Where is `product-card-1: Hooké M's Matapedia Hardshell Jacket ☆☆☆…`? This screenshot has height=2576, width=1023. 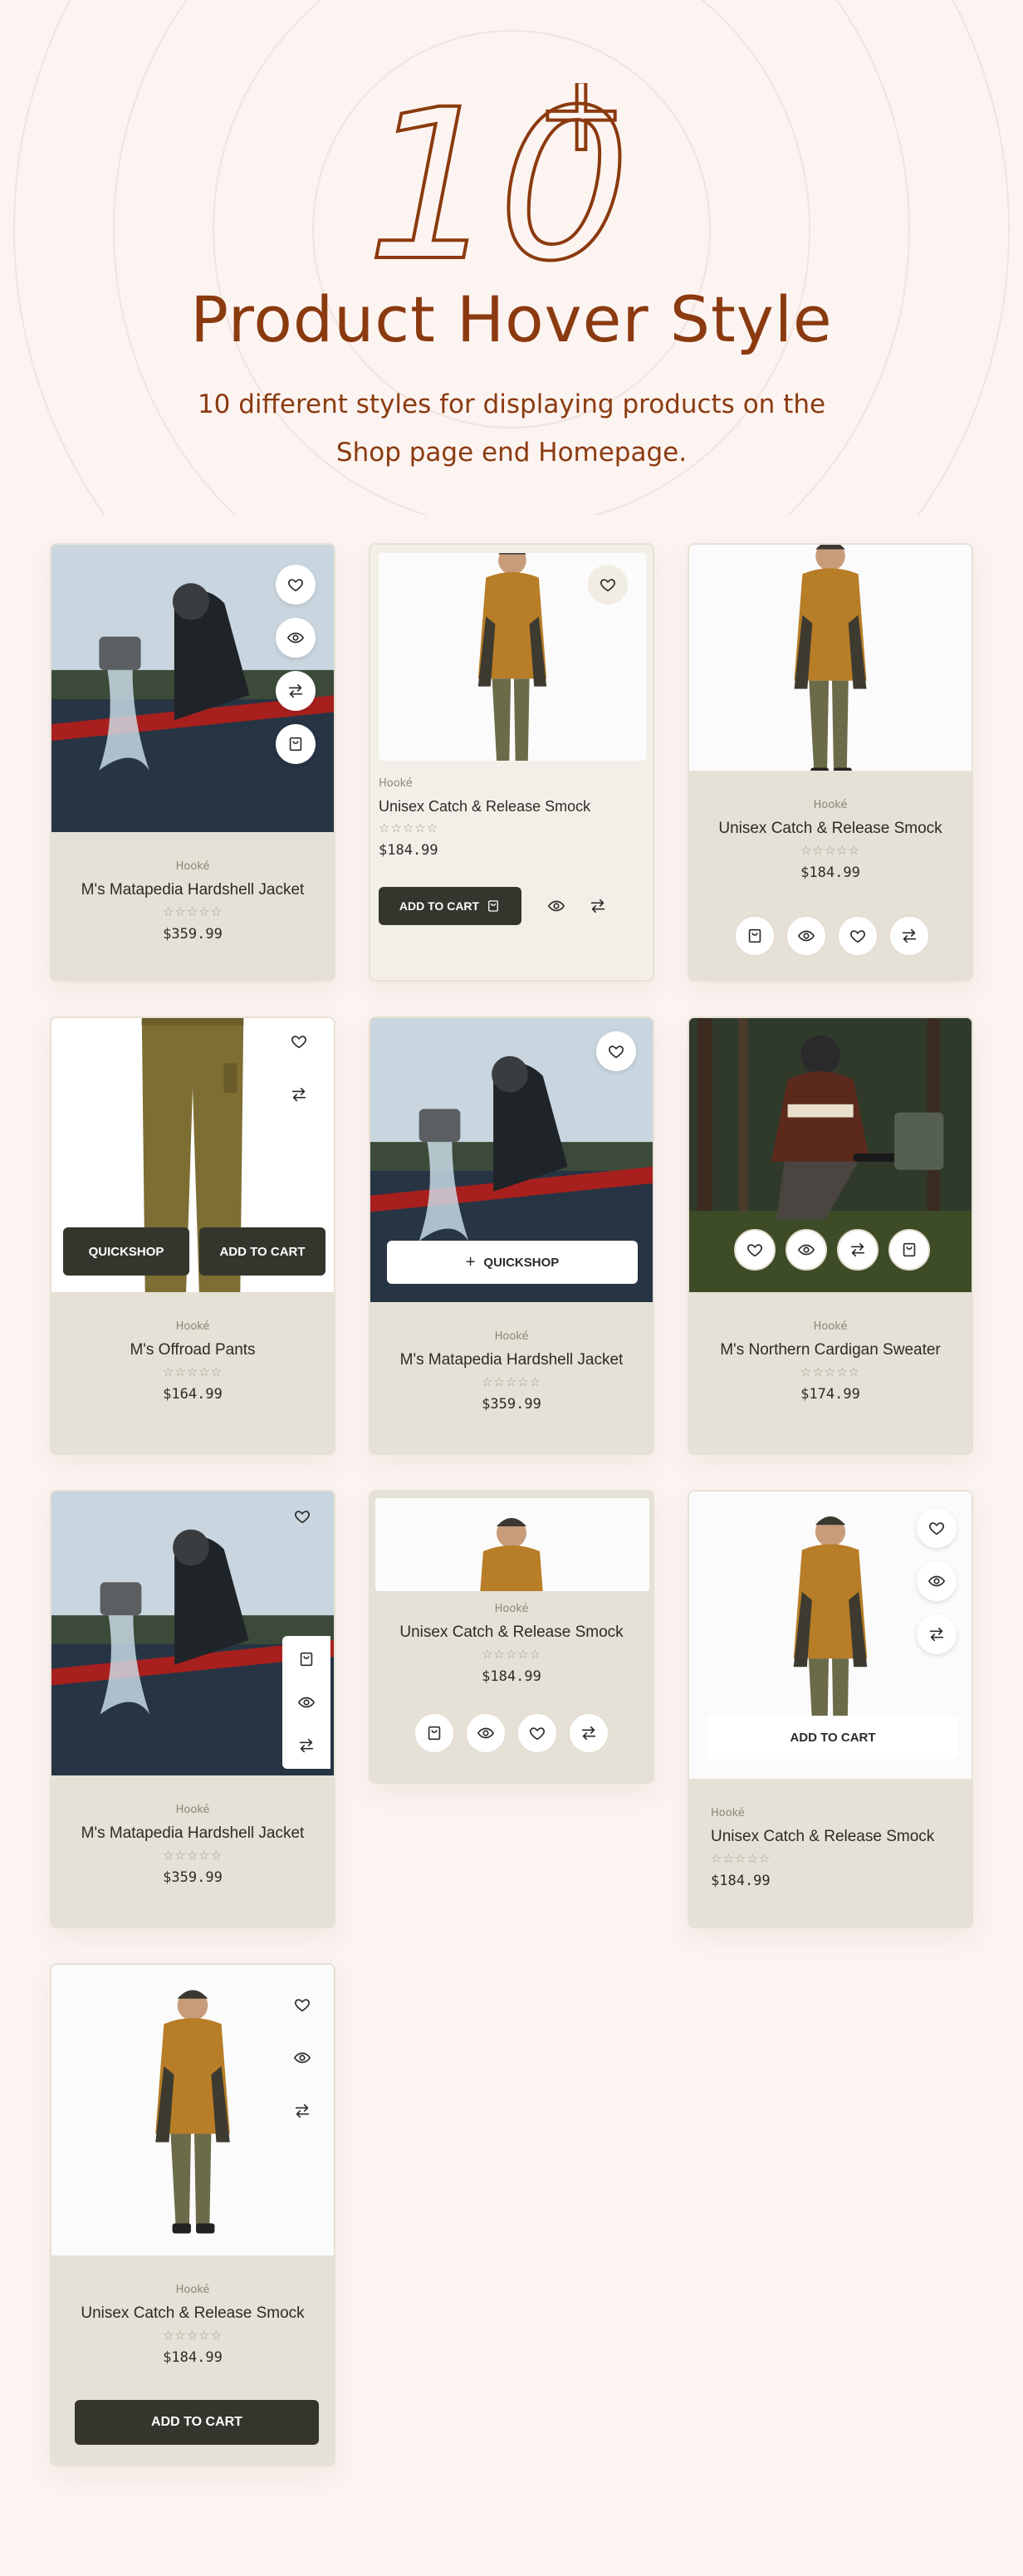
product-card-1: Hooké M's Matapedia Hardshell Jacket ☆☆☆… is located at coordinates (193, 763).